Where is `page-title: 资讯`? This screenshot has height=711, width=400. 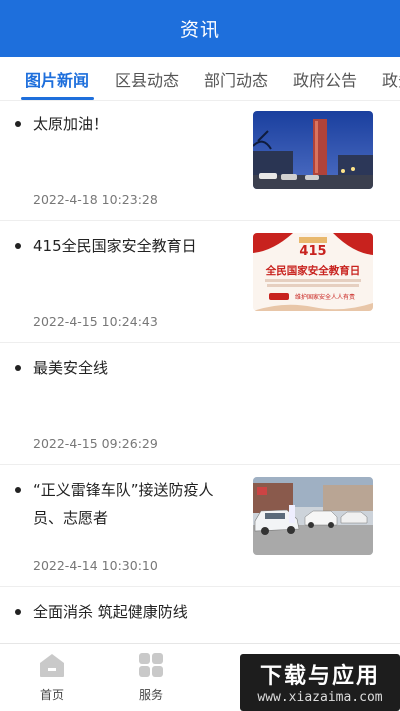 page-title: 资讯 is located at coordinates (199, 30).